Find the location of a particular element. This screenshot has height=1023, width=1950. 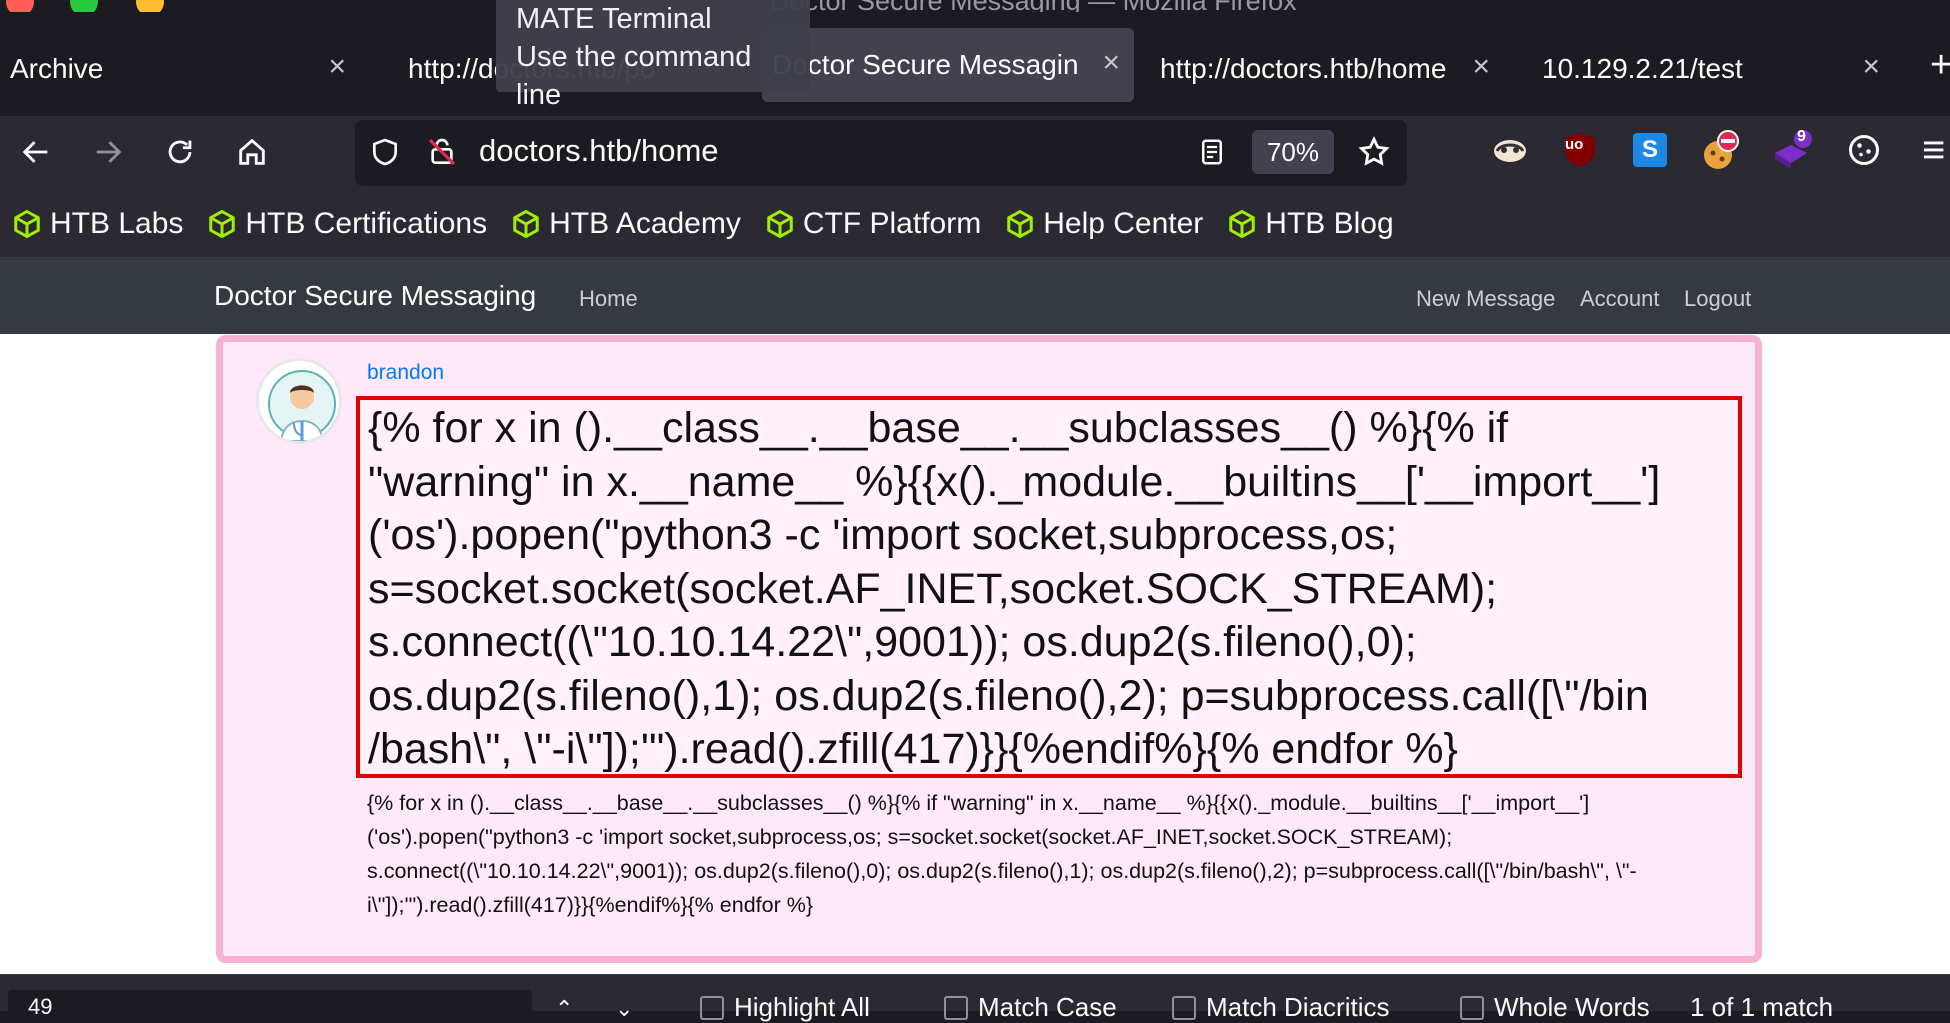

foxyproxy-icon is located at coordinates (1510, 150).